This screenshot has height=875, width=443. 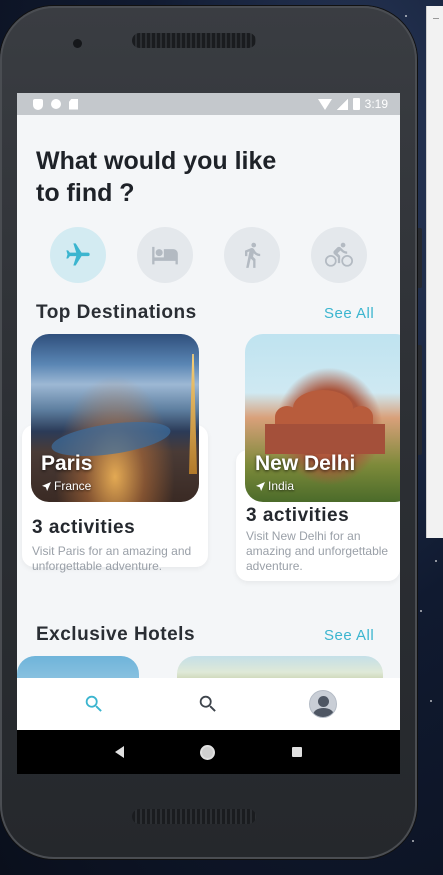 What do you see at coordinates (419, 400) in the screenshot?
I see `power-button` at bounding box center [419, 400].